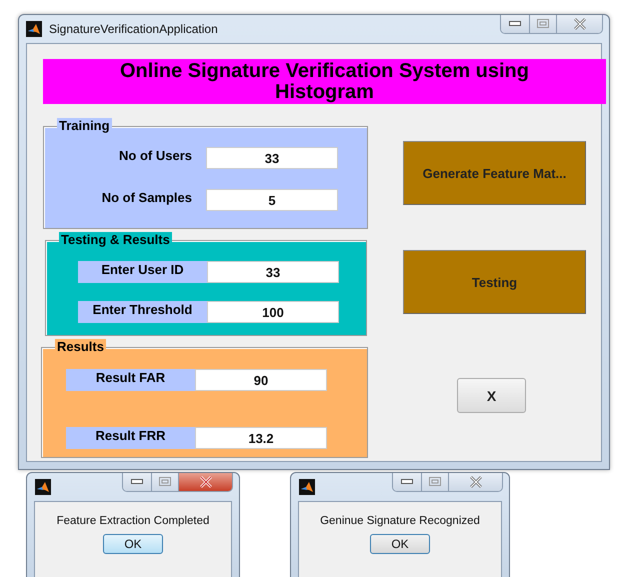  What do you see at coordinates (261, 380) in the screenshot?
I see `input-field: 90` at bounding box center [261, 380].